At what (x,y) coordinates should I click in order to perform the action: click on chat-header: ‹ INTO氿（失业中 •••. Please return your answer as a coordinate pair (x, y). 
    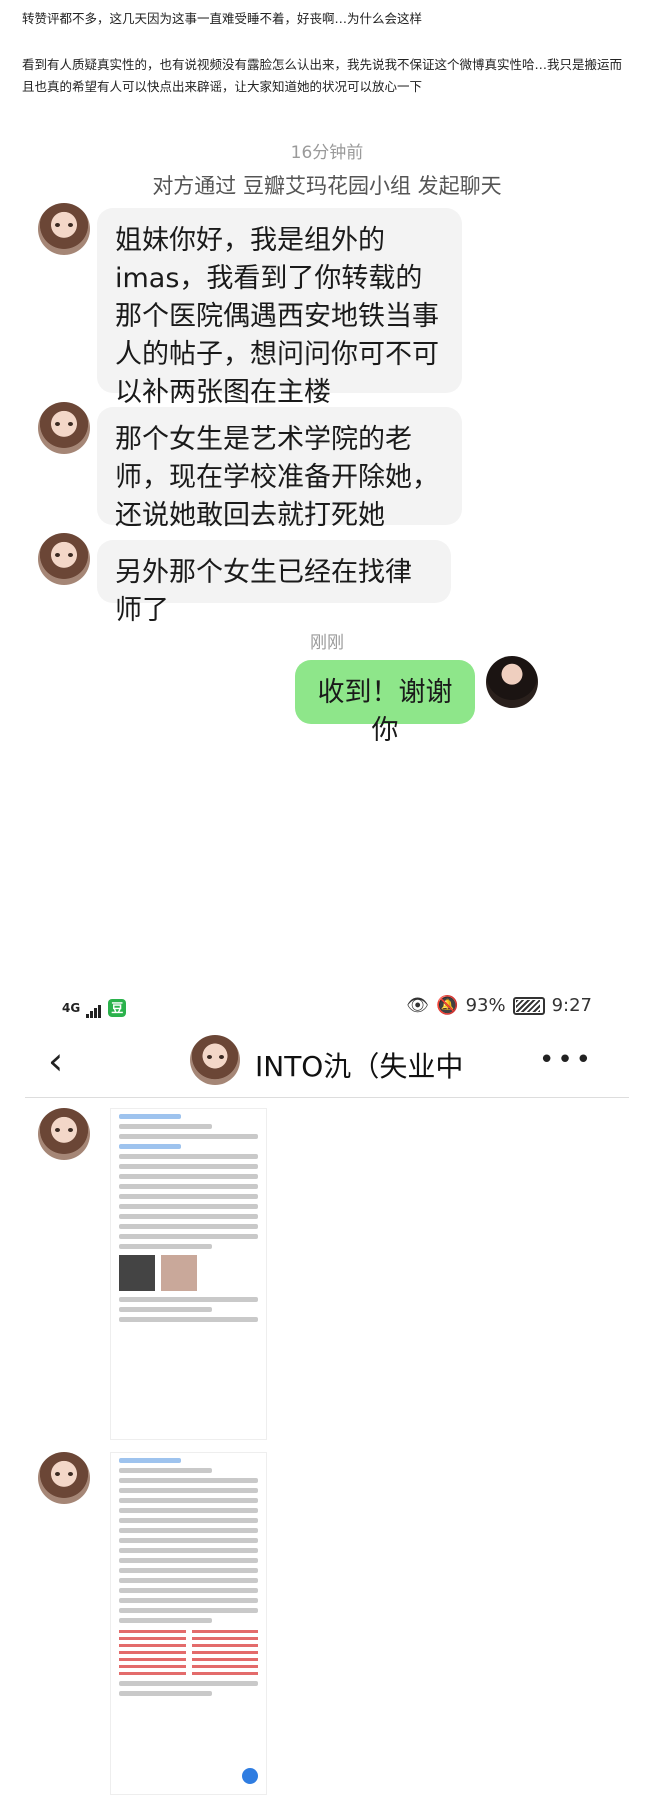
    Looking at the image, I should click on (327, 1062).